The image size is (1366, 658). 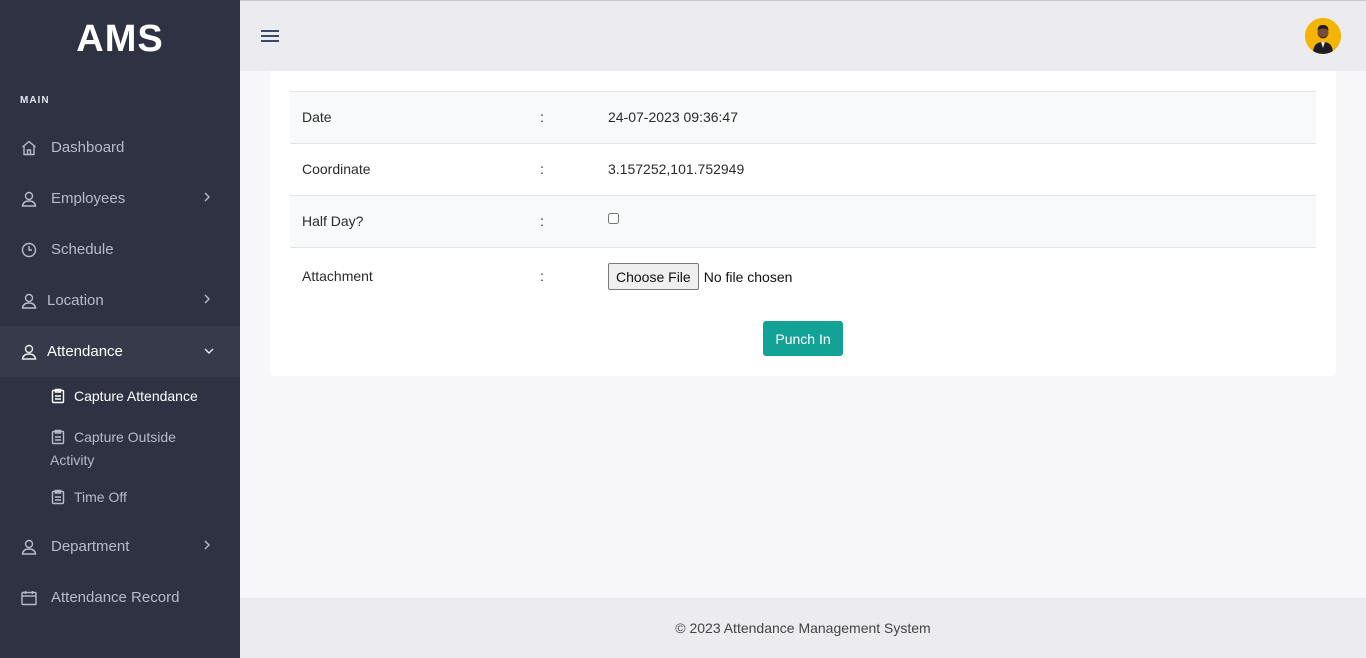 What do you see at coordinates (337, 276) in the screenshot?
I see `attachment-label: Attachment` at bounding box center [337, 276].